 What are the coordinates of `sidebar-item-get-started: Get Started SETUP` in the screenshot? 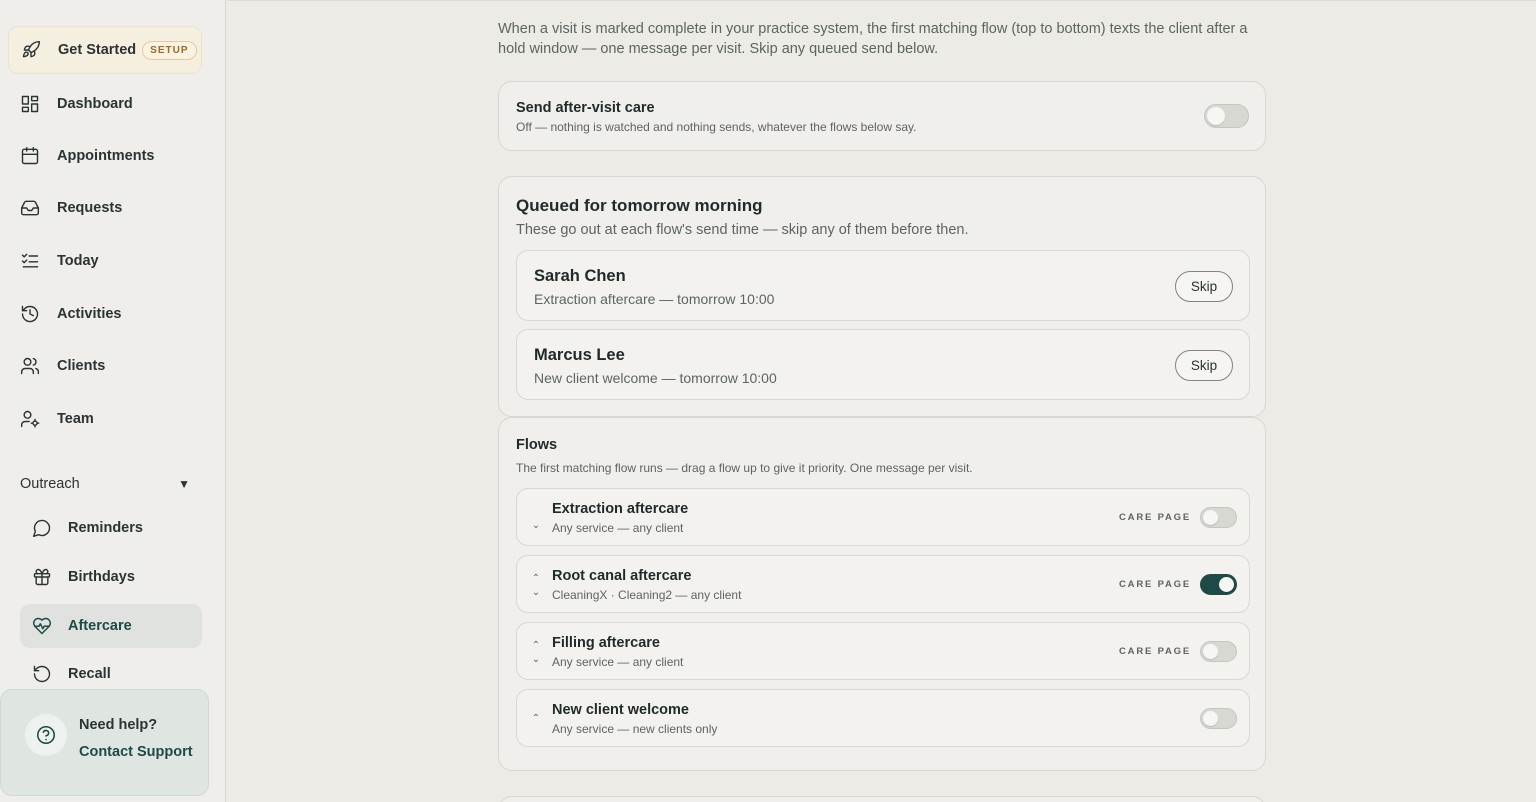 It's located at (105, 50).